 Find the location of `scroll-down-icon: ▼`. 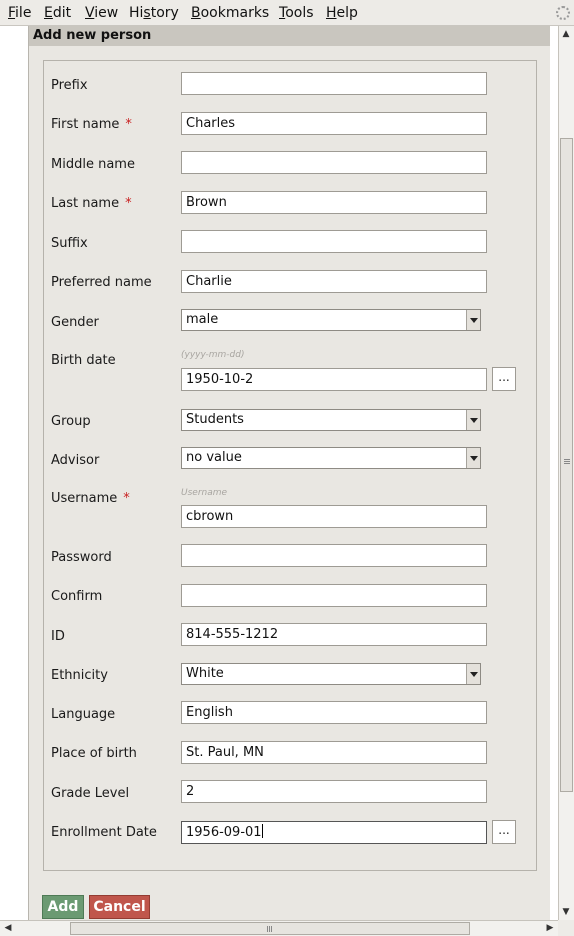

scroll-down-icon: ▼ is located at coordinates (566, 912).